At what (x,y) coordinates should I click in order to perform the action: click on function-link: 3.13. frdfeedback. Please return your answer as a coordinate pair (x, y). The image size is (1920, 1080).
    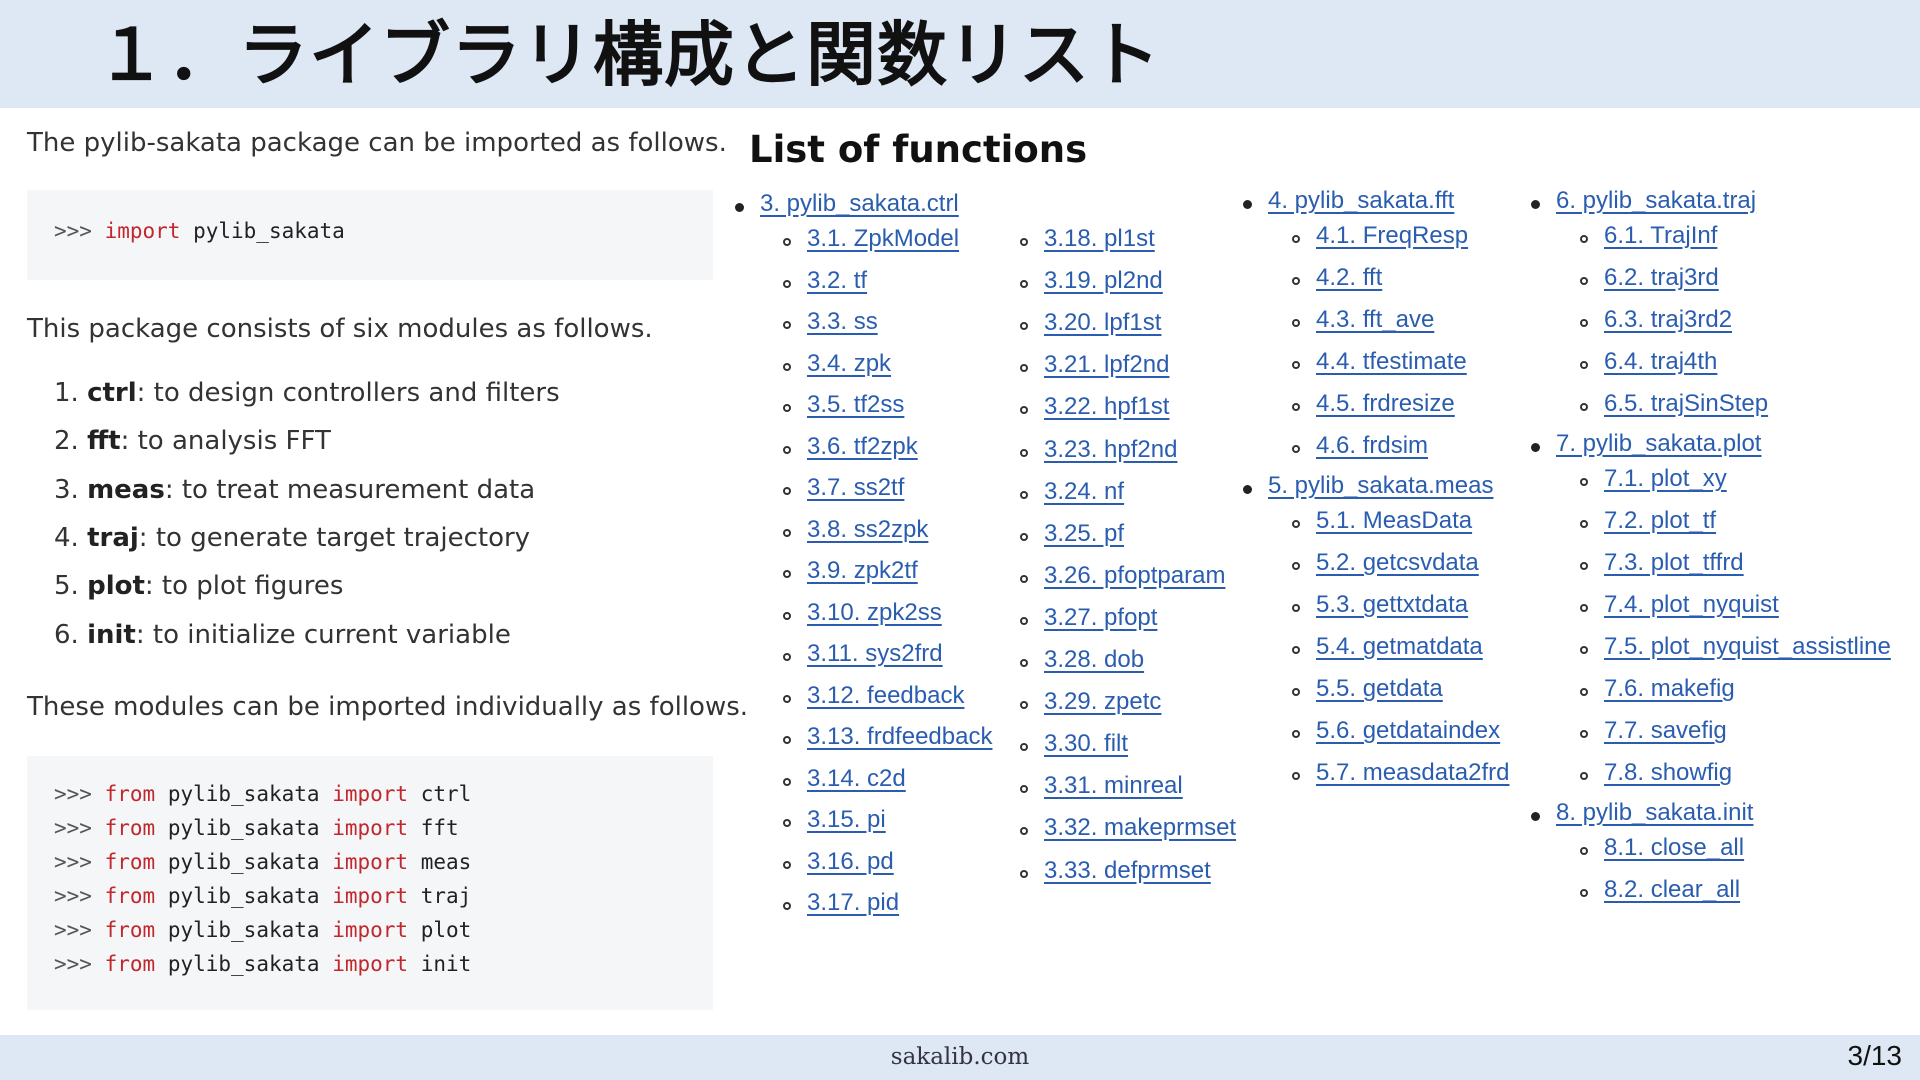
    Looking at the image, I should click on (899, 736).